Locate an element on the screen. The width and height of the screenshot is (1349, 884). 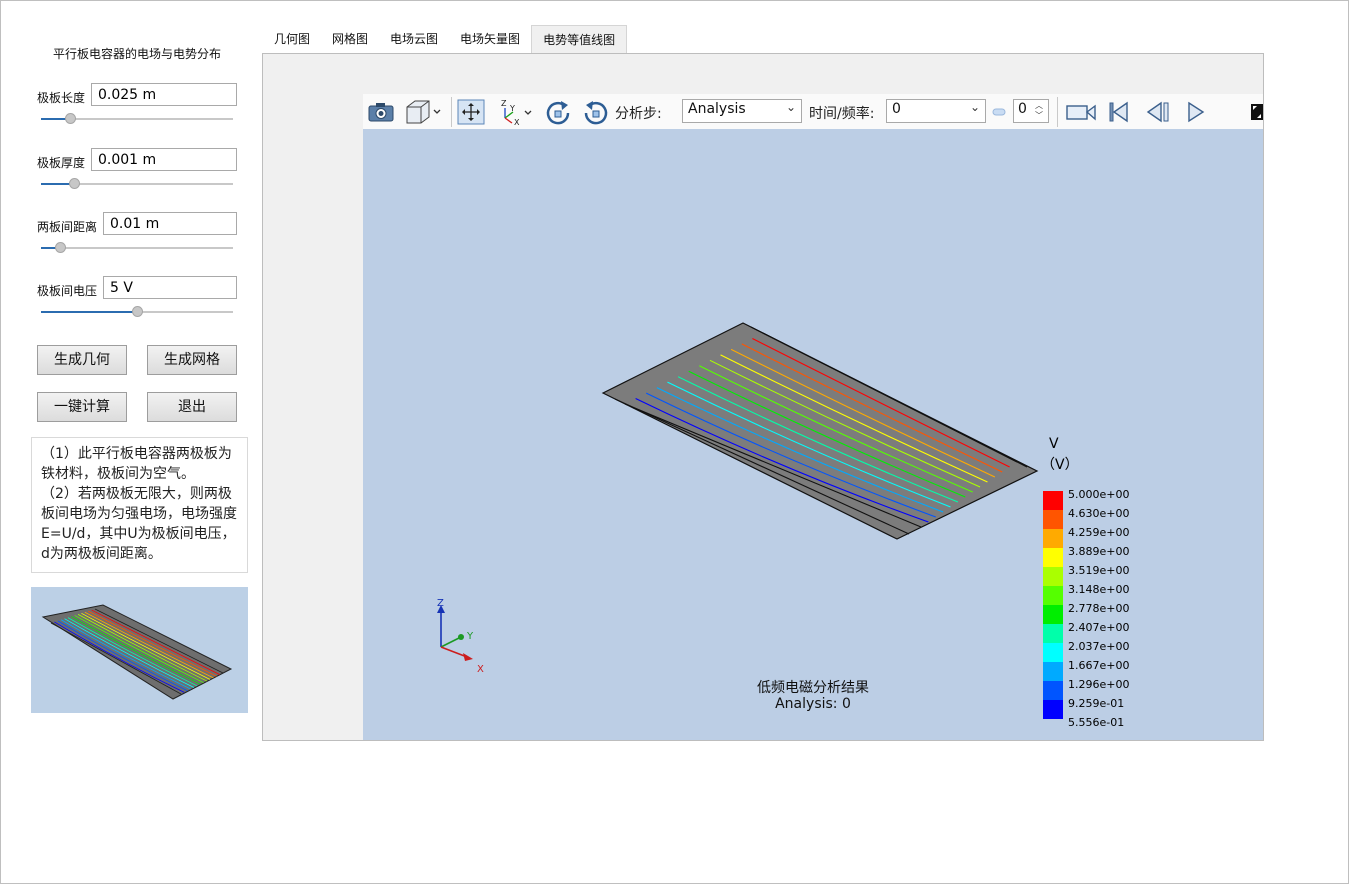
description-line-1: （1）此平行板电容器两极板为铁材料，极板间为空气。 is located at coordinates (136, 464).